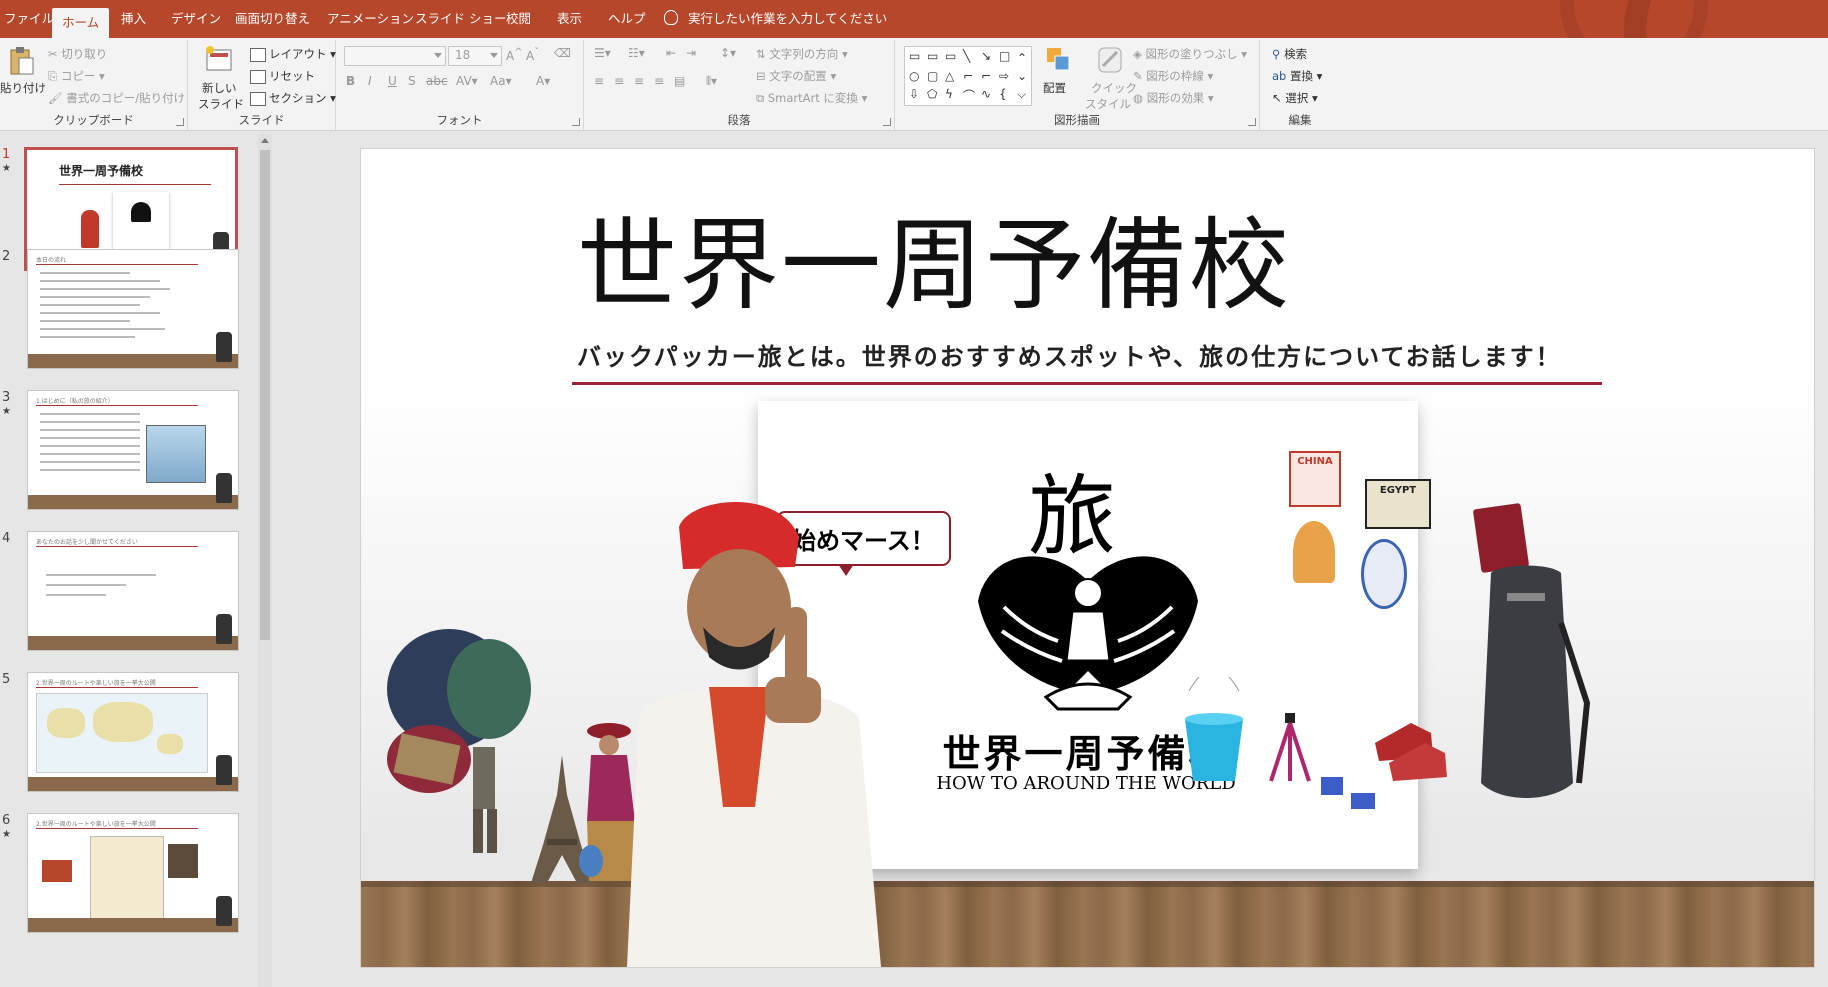 This screenshot has width=1828, height=987. What do you see at coordinates (221, 104) in the screenshot?
I see `new-slide-label-2: スライド` at bounding box center [221, 104].